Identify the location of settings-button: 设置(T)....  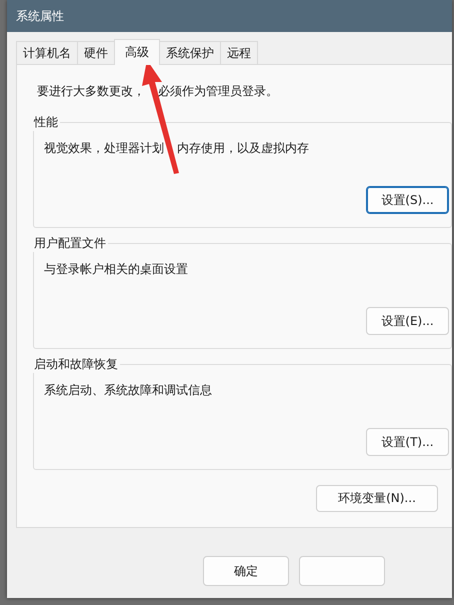
(407, 442).